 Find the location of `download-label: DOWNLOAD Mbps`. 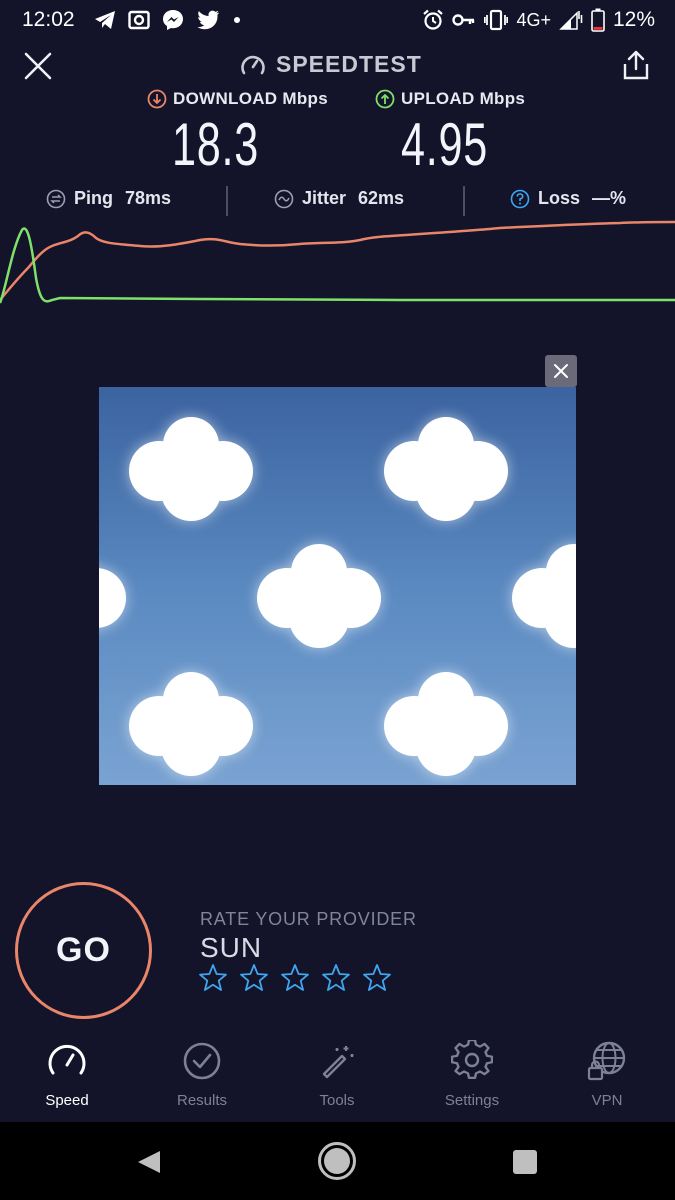

download-label: DOWNLOAD Mbps is located at coordinates (237, 99).